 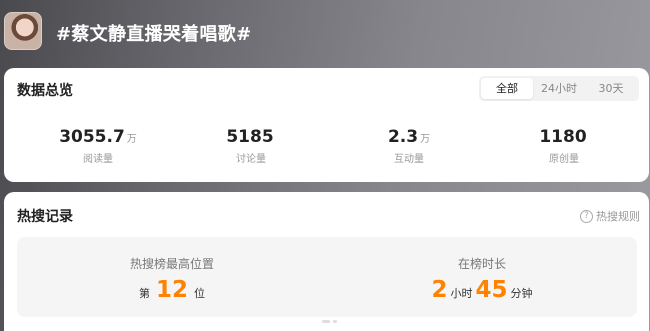 I want to click on peak-rank: 12, so click(x=171, y=290).